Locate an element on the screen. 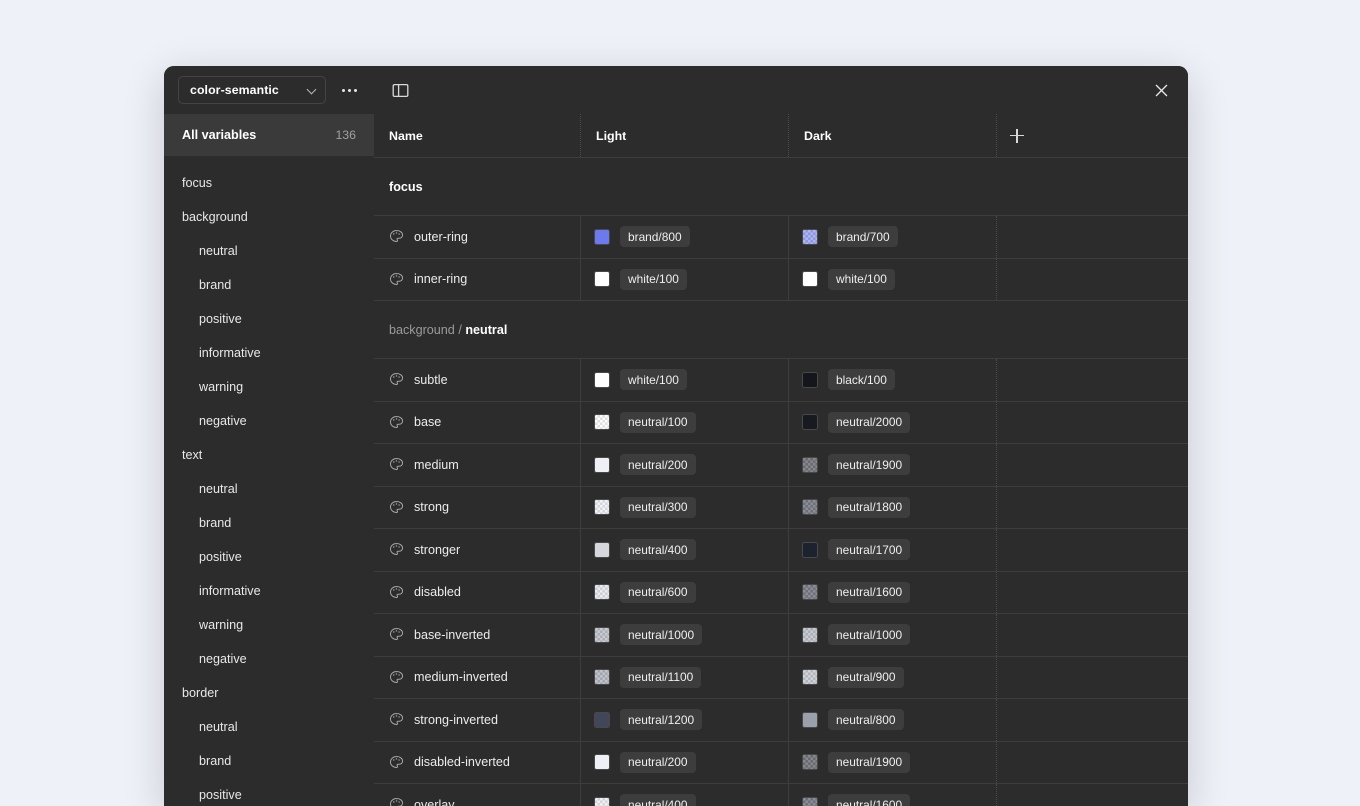 Image resolution: width=1360 pixels, height=806 pixels. cell-name: base-inverted is located at coordinates (477, 635).